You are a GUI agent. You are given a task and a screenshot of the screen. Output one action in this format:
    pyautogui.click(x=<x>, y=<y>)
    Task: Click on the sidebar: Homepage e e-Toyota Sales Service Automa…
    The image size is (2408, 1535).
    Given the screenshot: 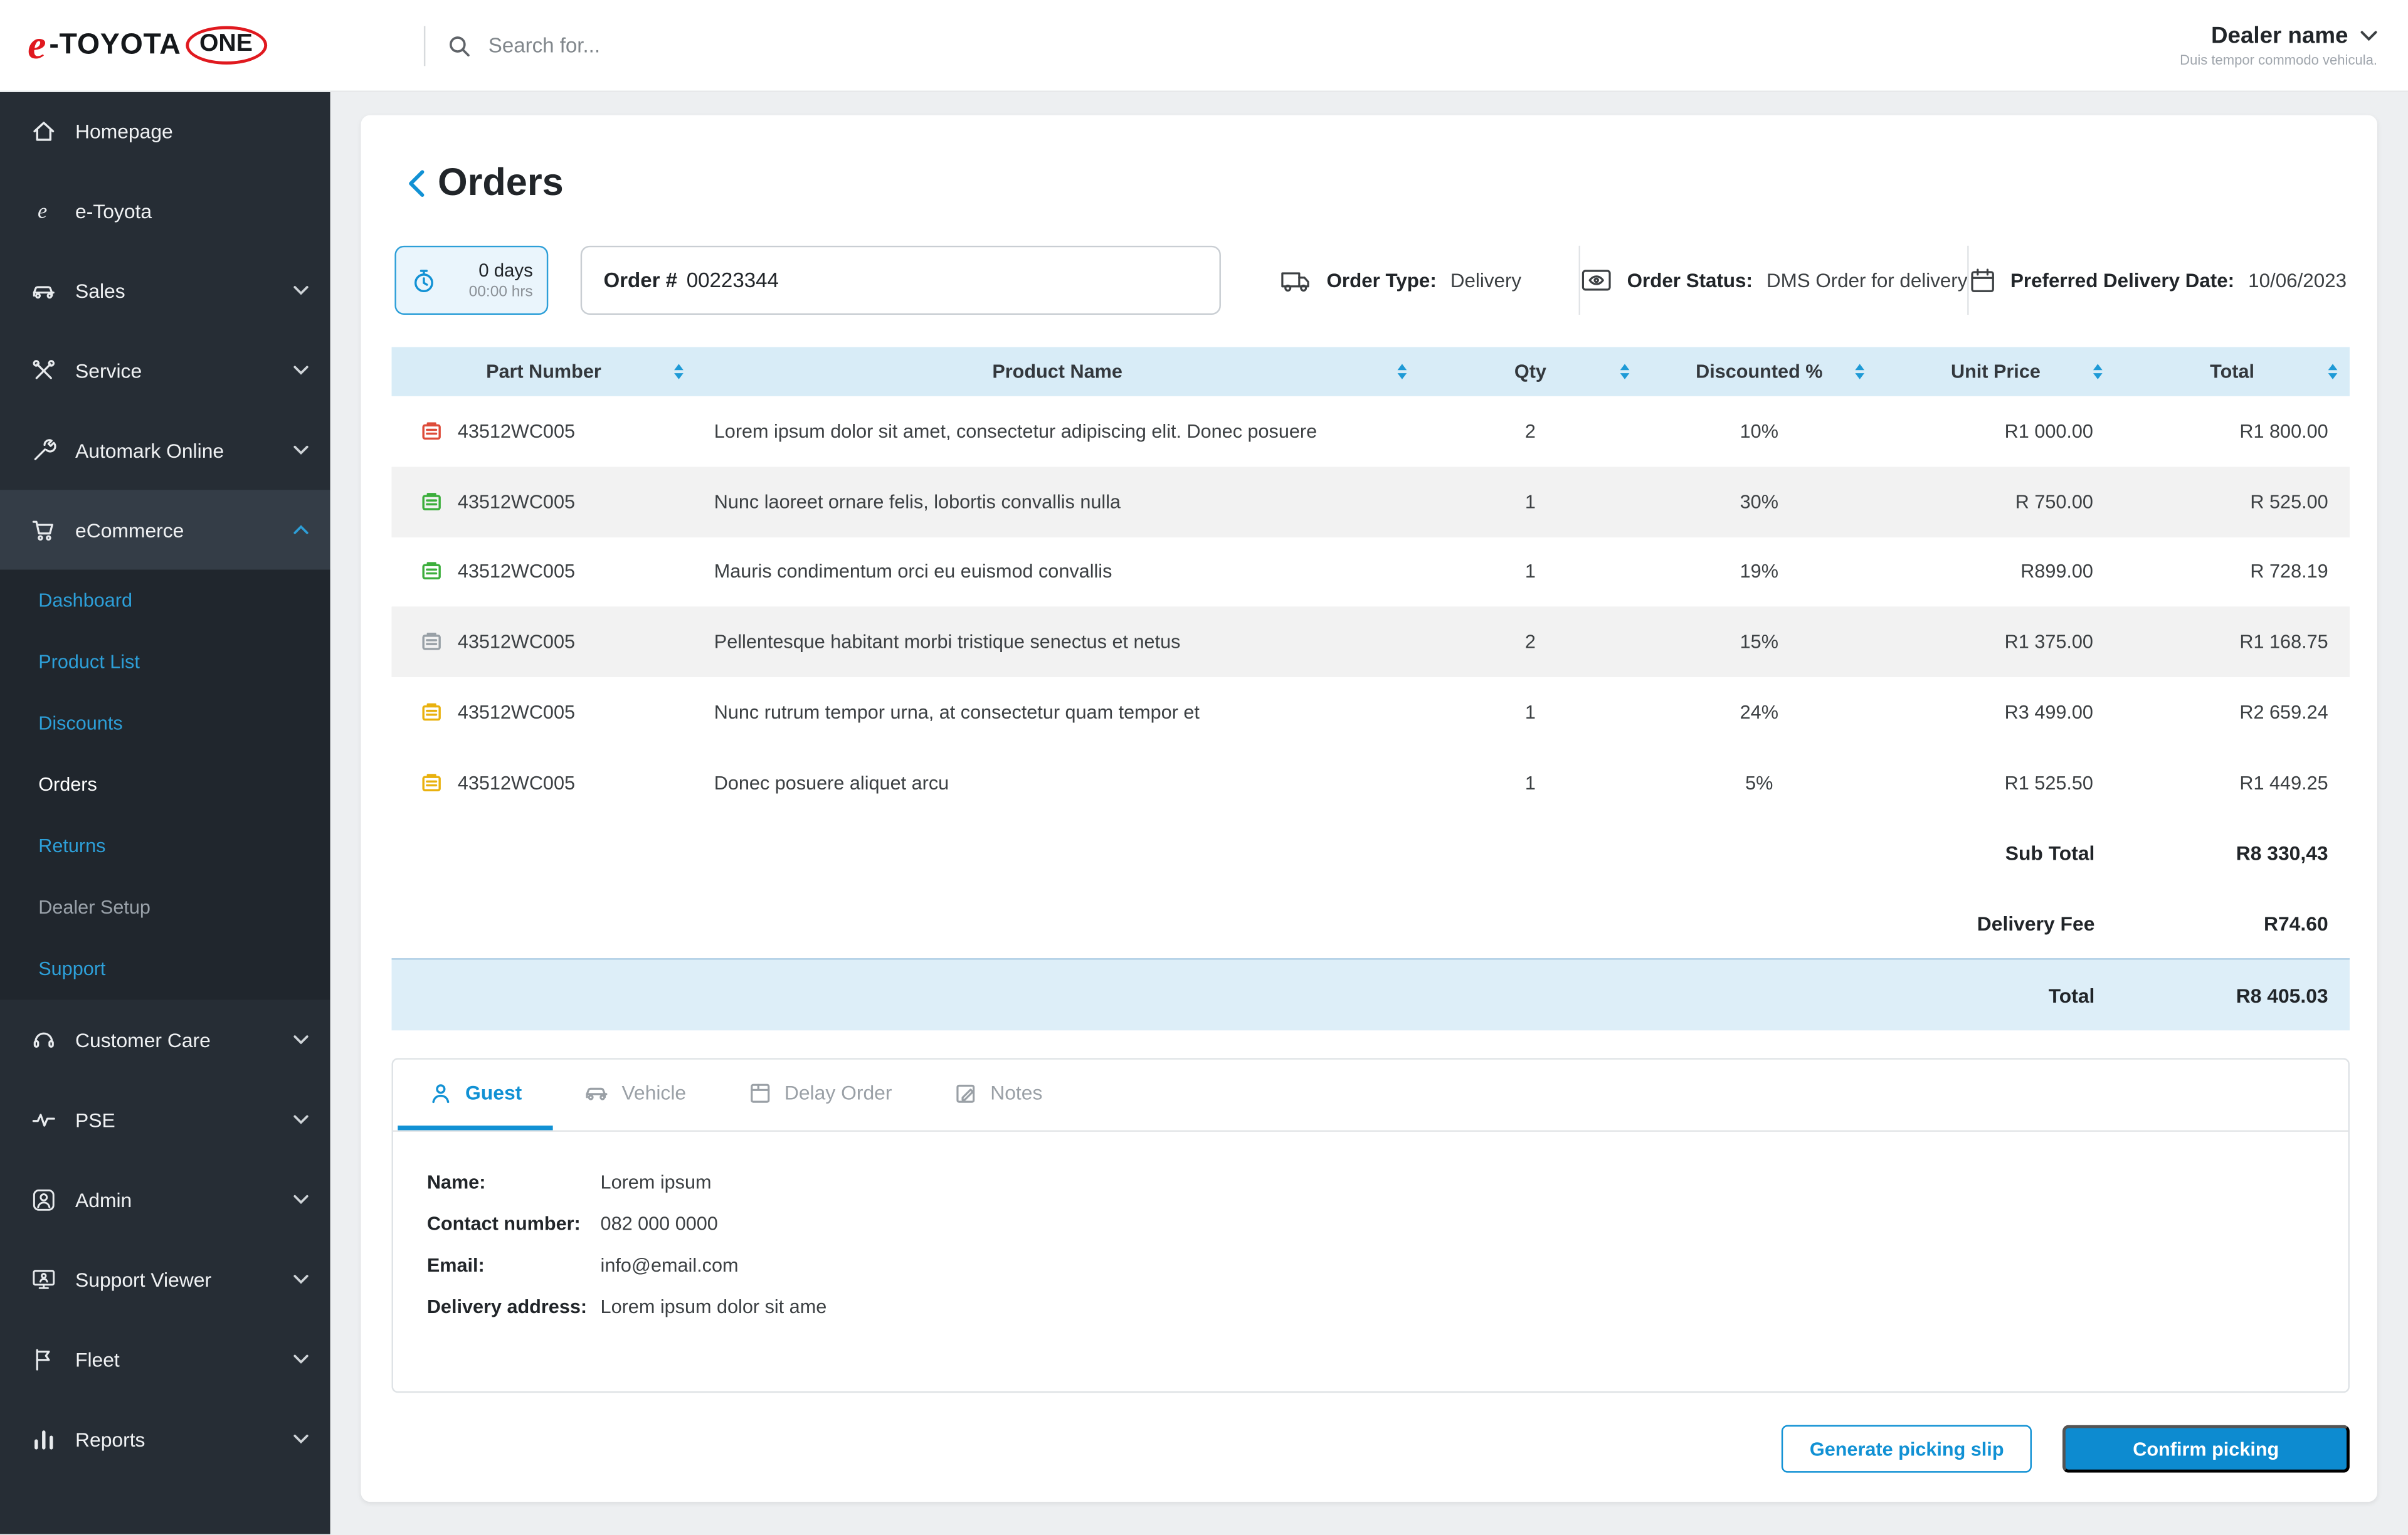 What is the action you would take?
    pyautogui.click(x=165, y=812)
    